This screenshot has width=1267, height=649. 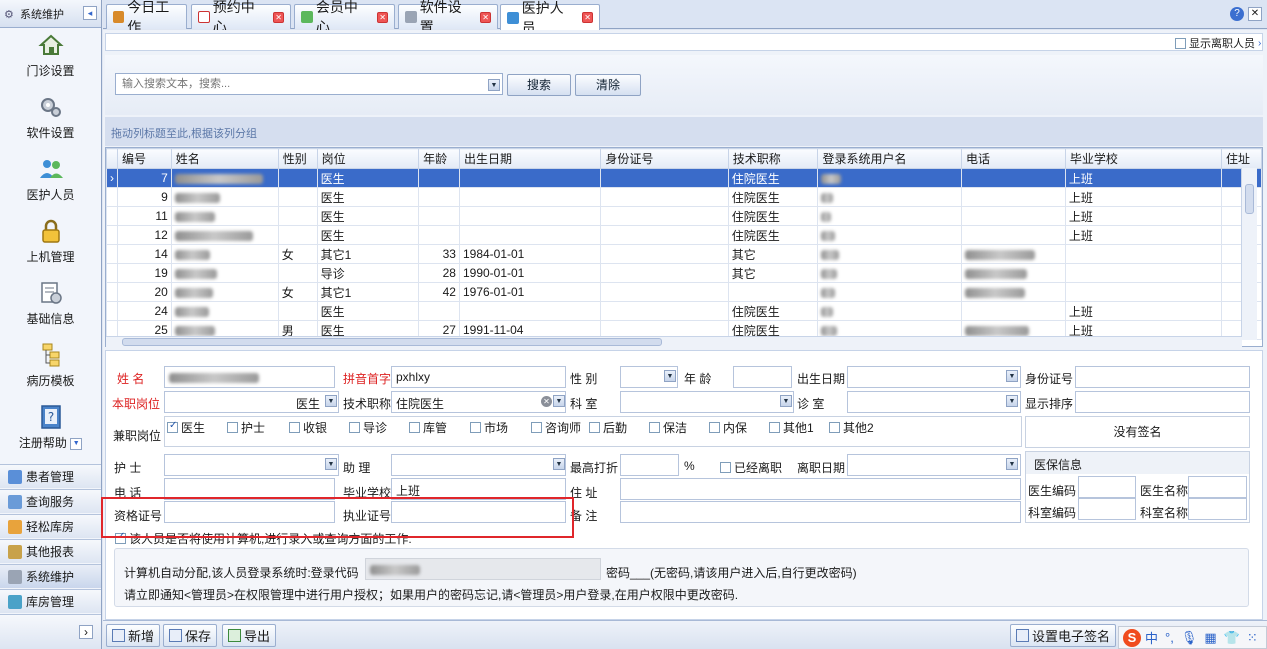 What do you see at coordinates (50, 526) in the screenshot?
I see `sidebar-nav-easy-warehouse: 轻松库房` at bounding box center [50, 526].